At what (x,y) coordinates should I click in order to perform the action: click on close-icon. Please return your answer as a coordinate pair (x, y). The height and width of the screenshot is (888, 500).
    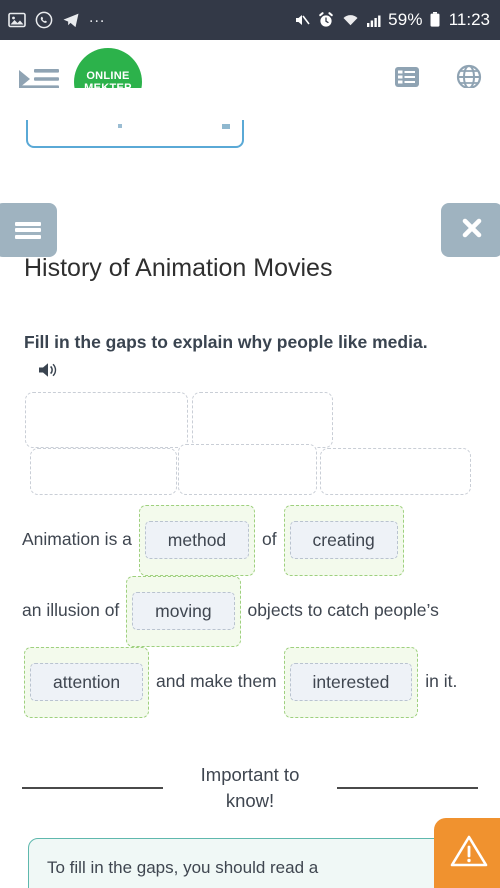
    Looking at the image, I should click on (472, 230).